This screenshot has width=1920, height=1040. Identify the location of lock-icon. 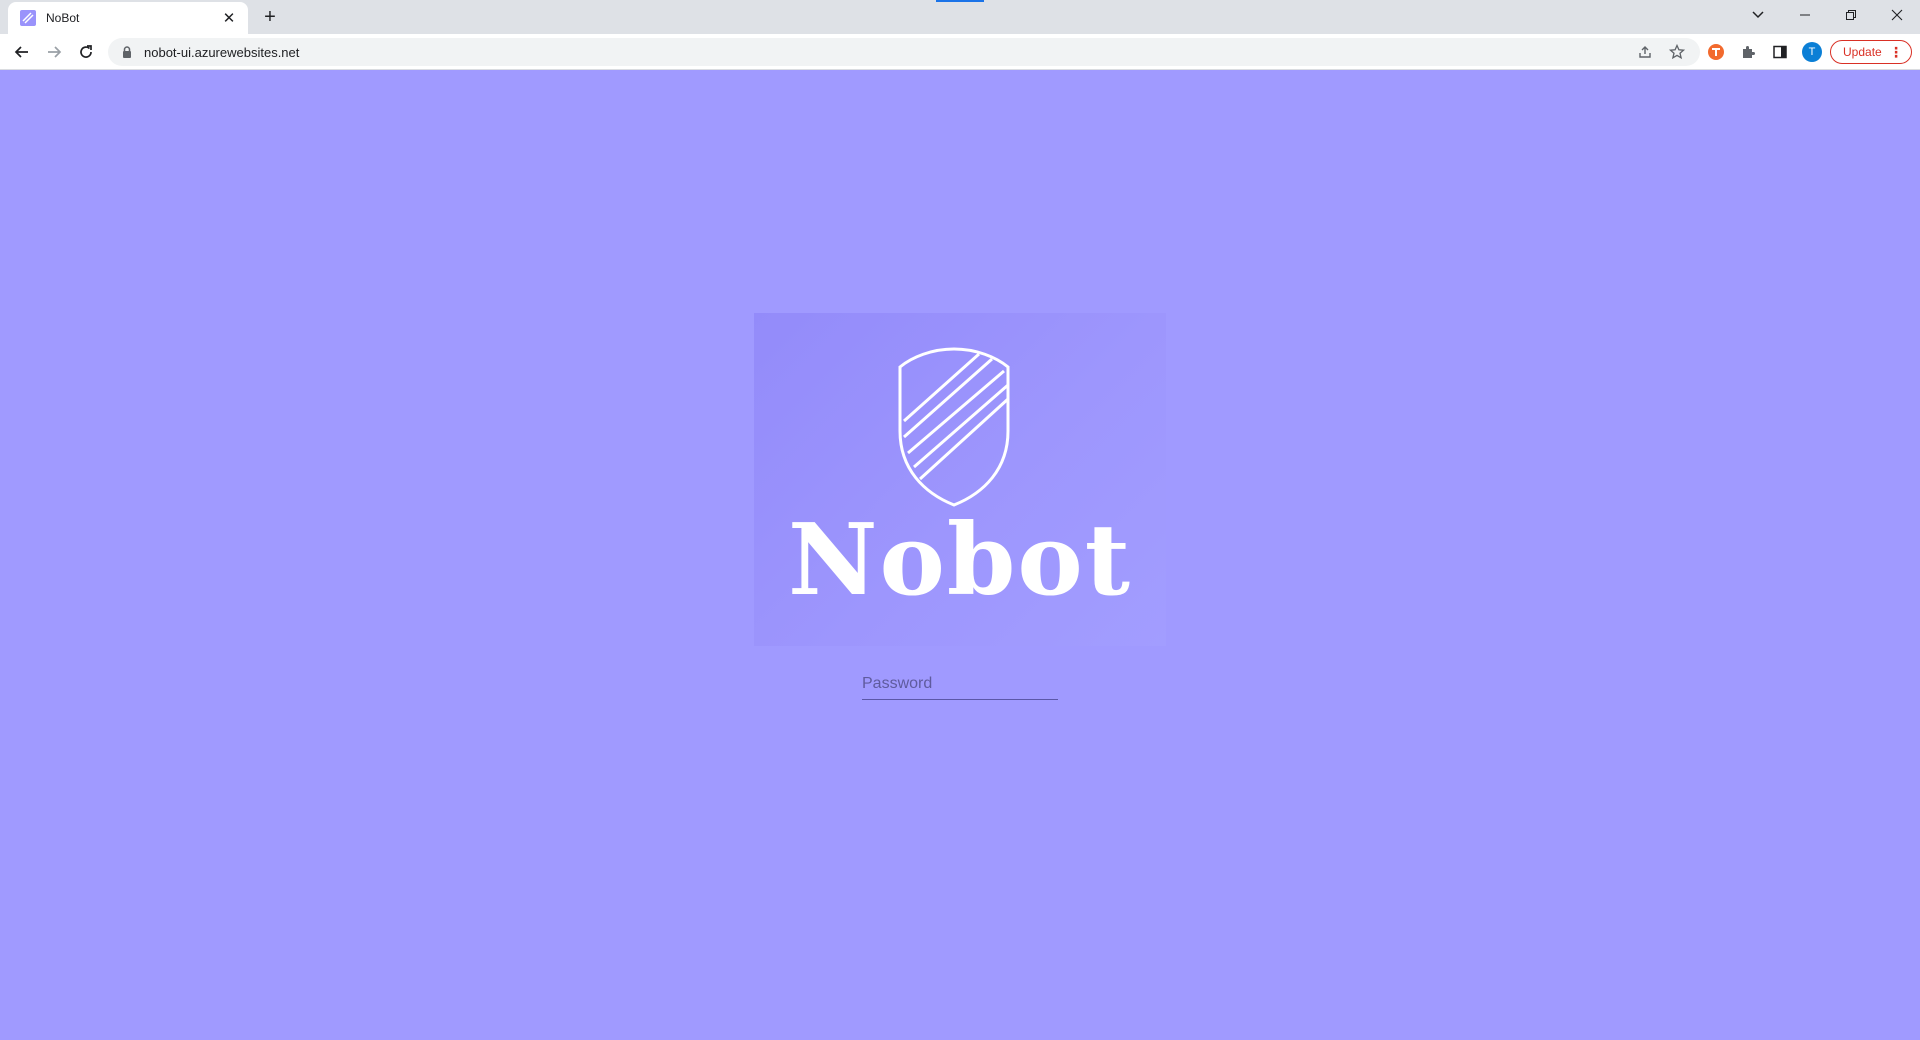
(127, 52).